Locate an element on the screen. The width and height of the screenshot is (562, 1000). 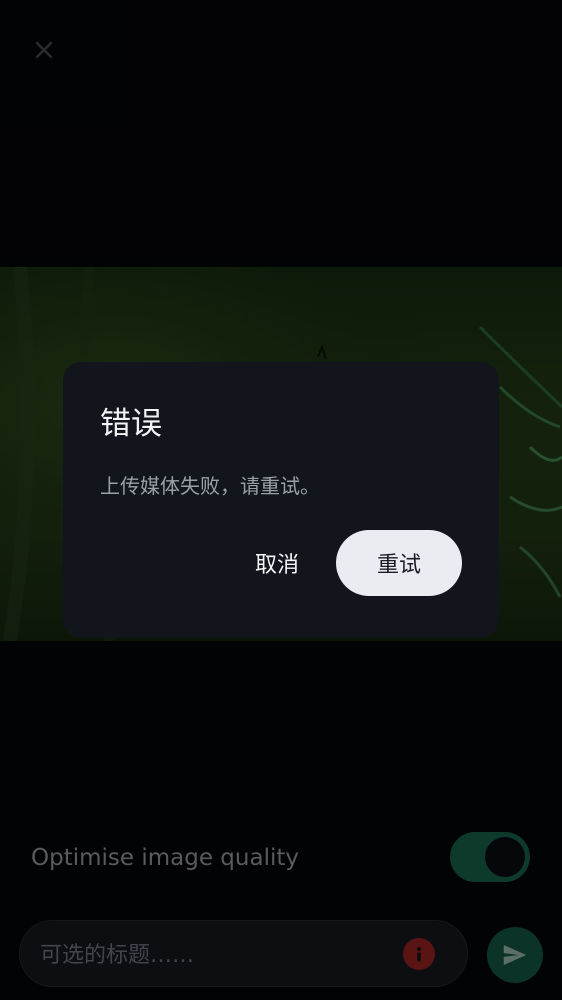
send-icon is located at coordinates (515, 955).